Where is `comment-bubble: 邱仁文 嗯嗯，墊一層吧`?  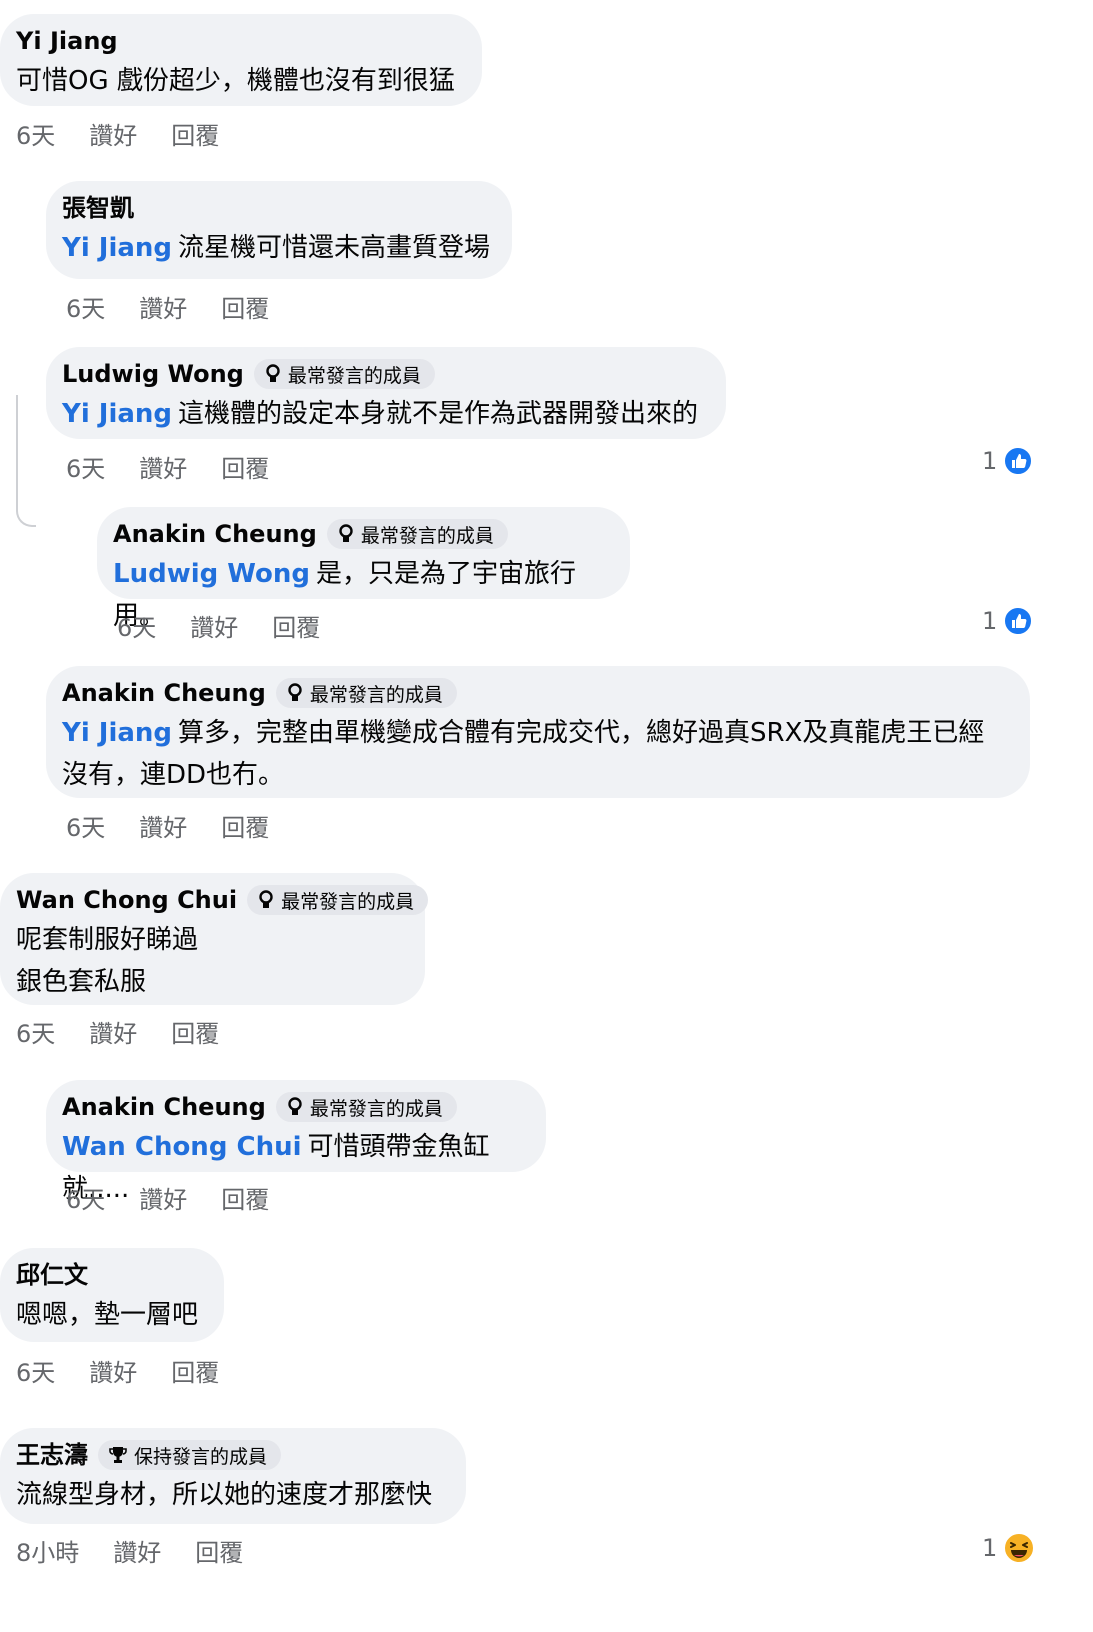 comment-bubble: 邱仁文 嗯嗯，墊一層吧 is located at coordinates (112, 1295).